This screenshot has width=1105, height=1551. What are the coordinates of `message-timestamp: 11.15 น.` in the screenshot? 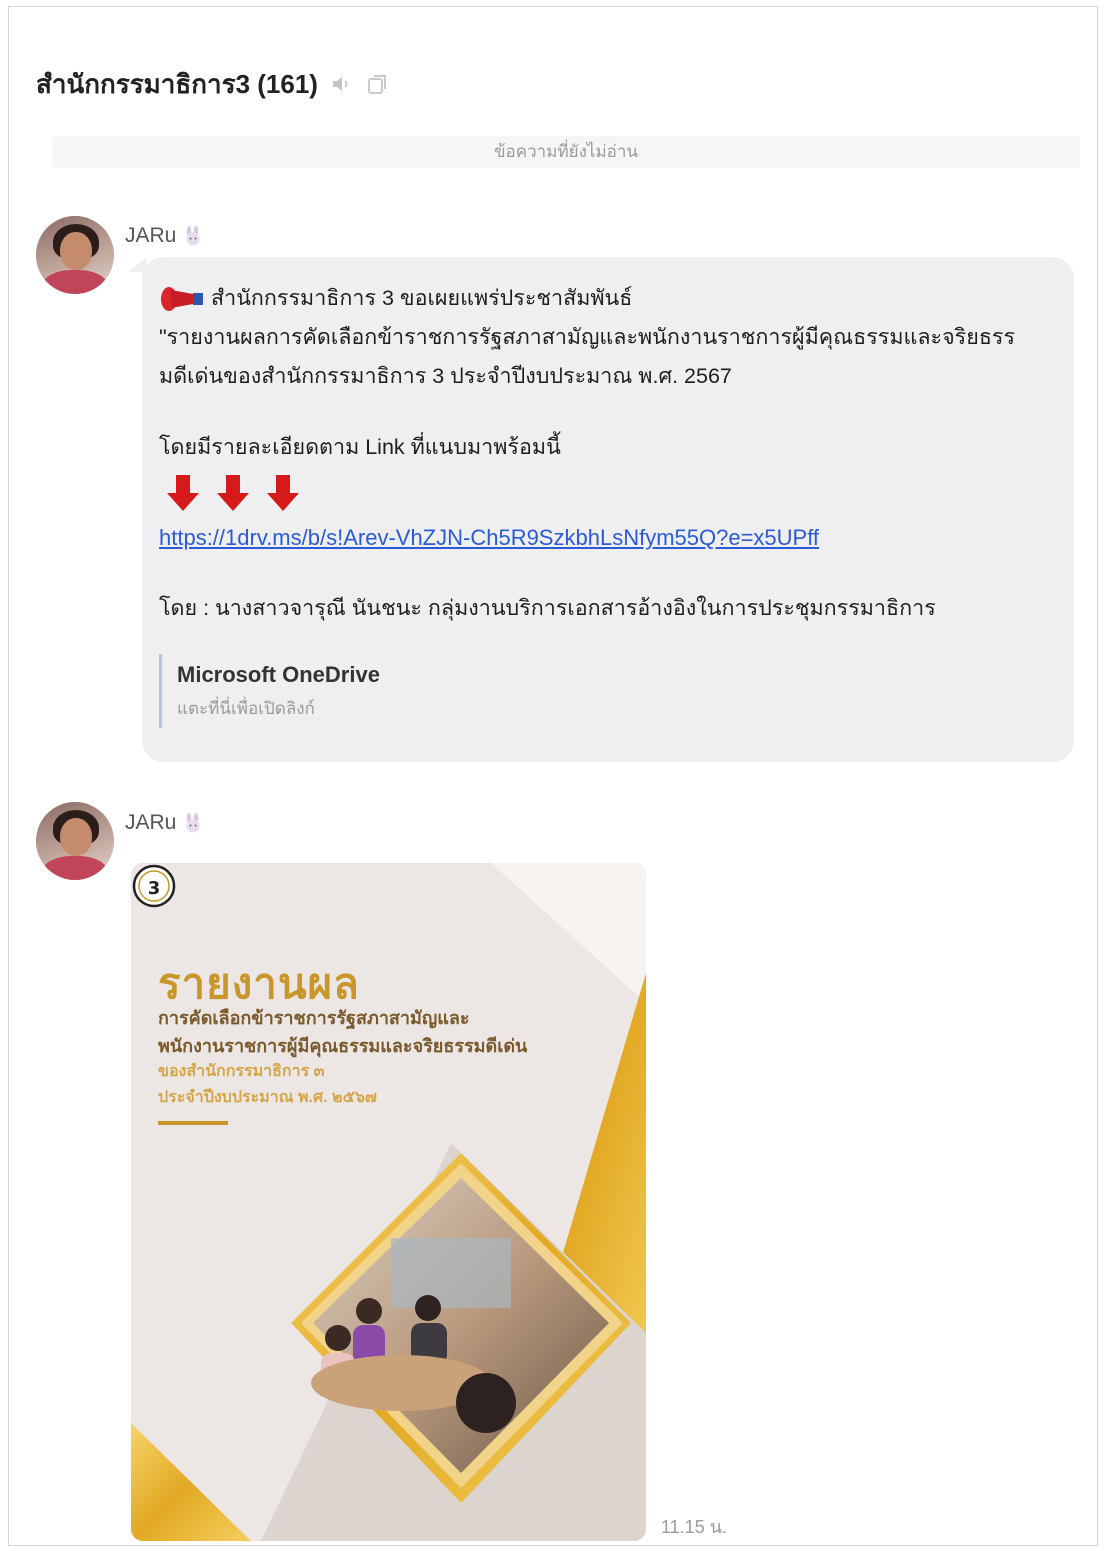 It's located at (694, 1527).